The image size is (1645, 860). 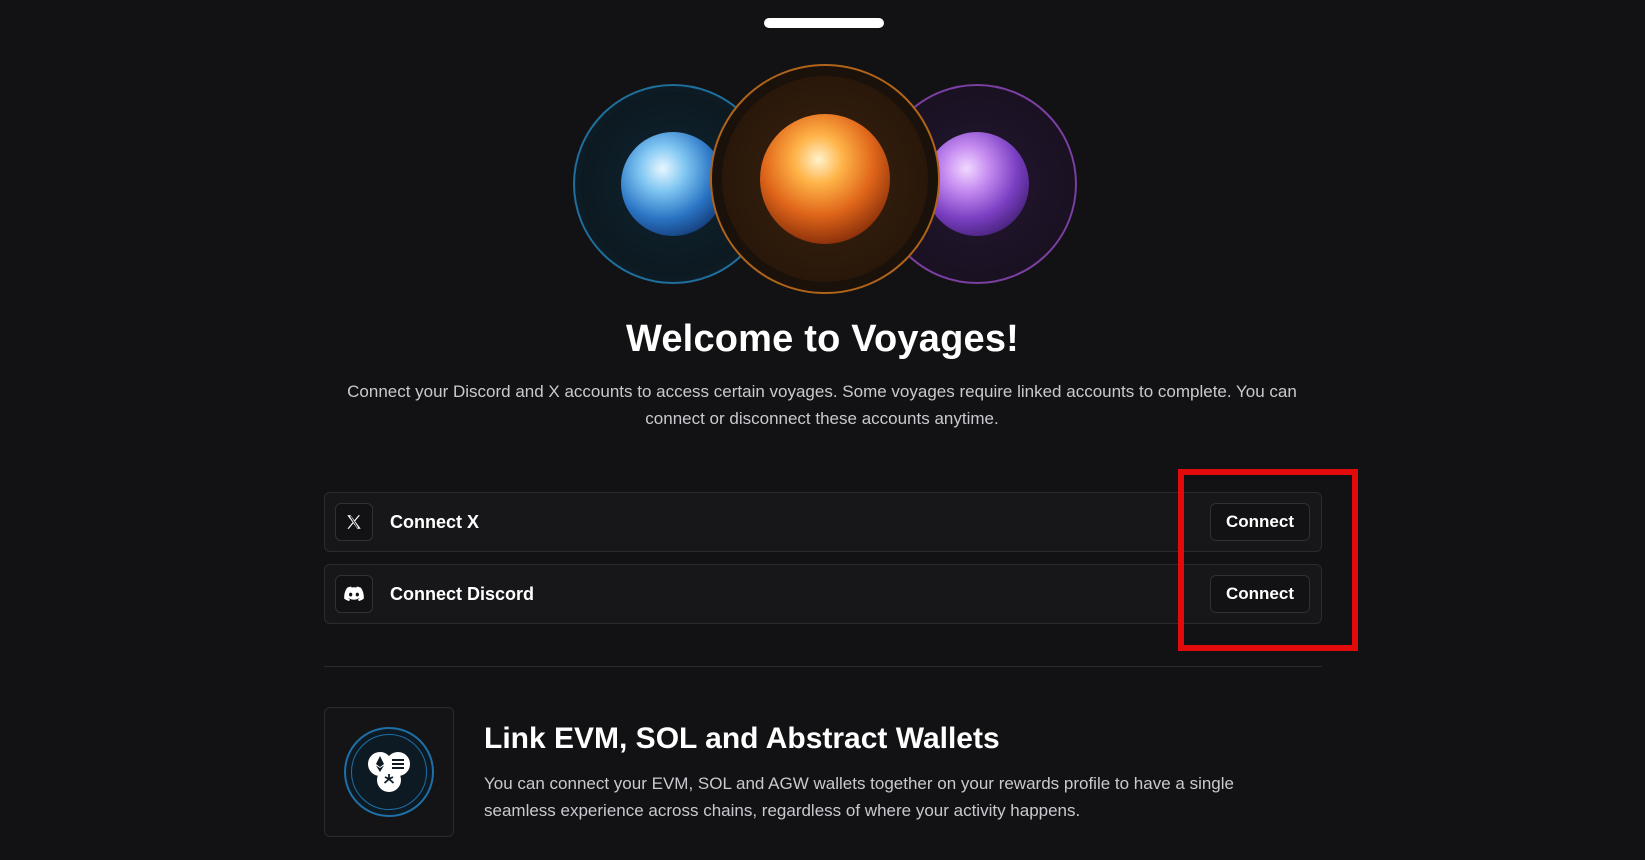 I want to click on multi-chain-wallet-icon, so click(x=389, y=772).